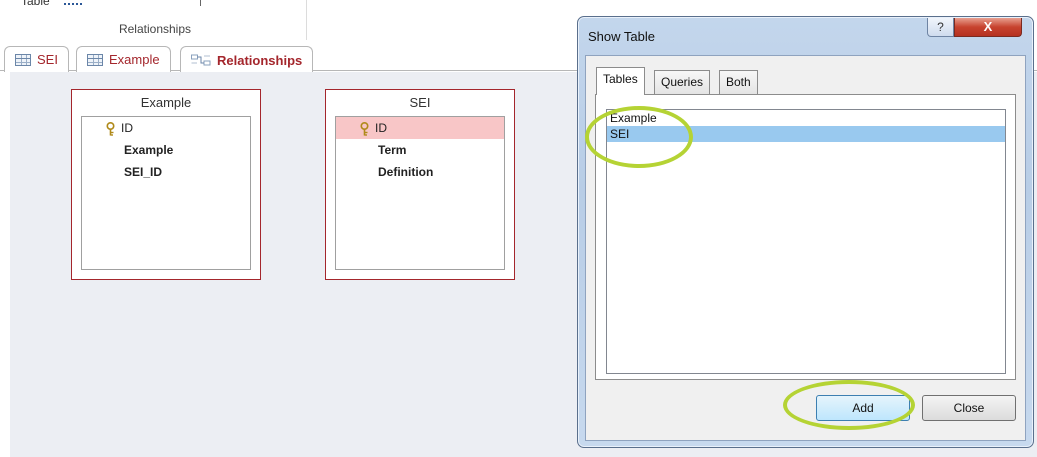  What do you see at coordinates (35, 4) in the screenshot?
I see `ribbon-table-label: Table` at bounding box center [35, 4].